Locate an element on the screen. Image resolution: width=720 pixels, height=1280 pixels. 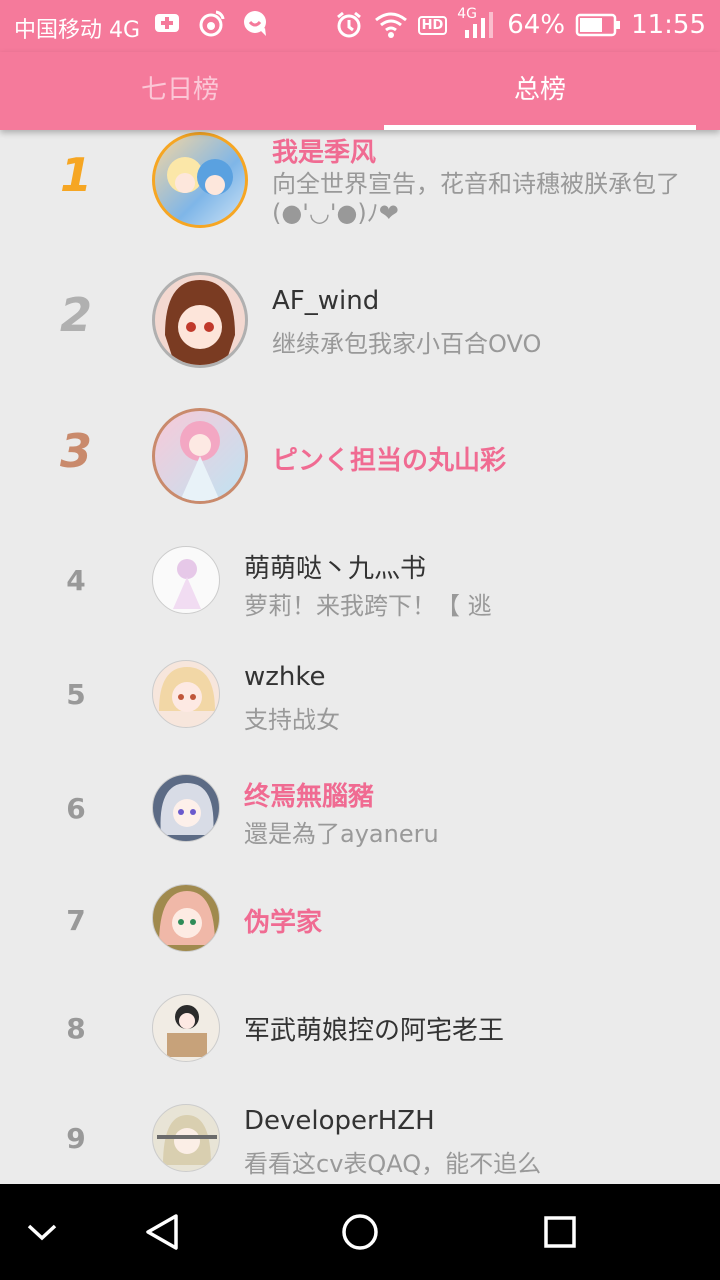
tab-selected-indicator is located at coordinates (540, 127).